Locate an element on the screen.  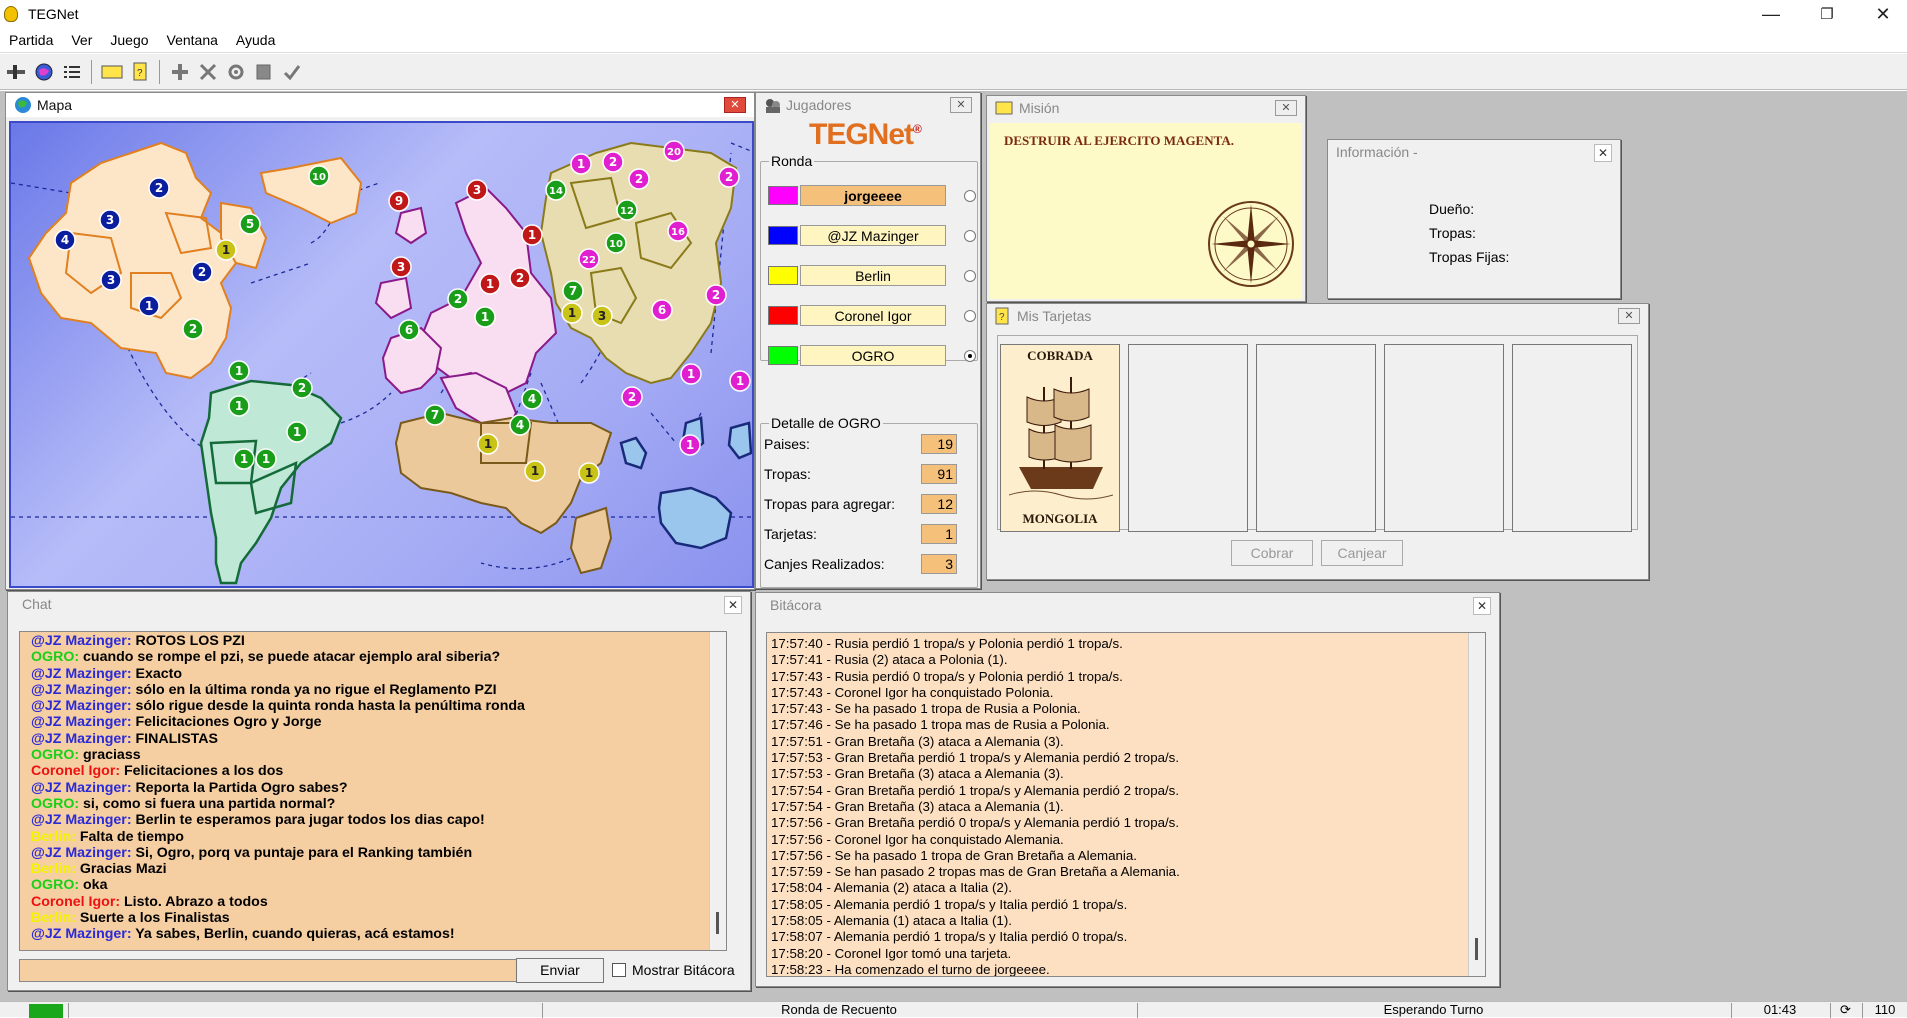
add-icon is located at coordinates (179, 71).